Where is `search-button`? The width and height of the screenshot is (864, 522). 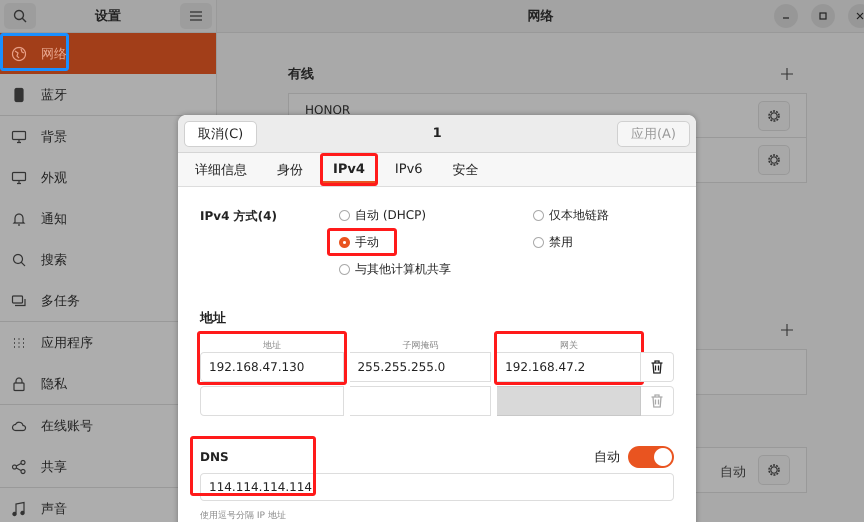 search-button is located at coordinates (20, 16).